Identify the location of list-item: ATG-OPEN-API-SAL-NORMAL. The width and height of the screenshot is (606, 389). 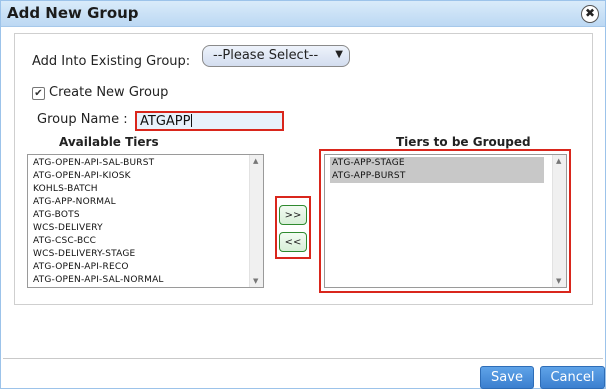
(145, 280).